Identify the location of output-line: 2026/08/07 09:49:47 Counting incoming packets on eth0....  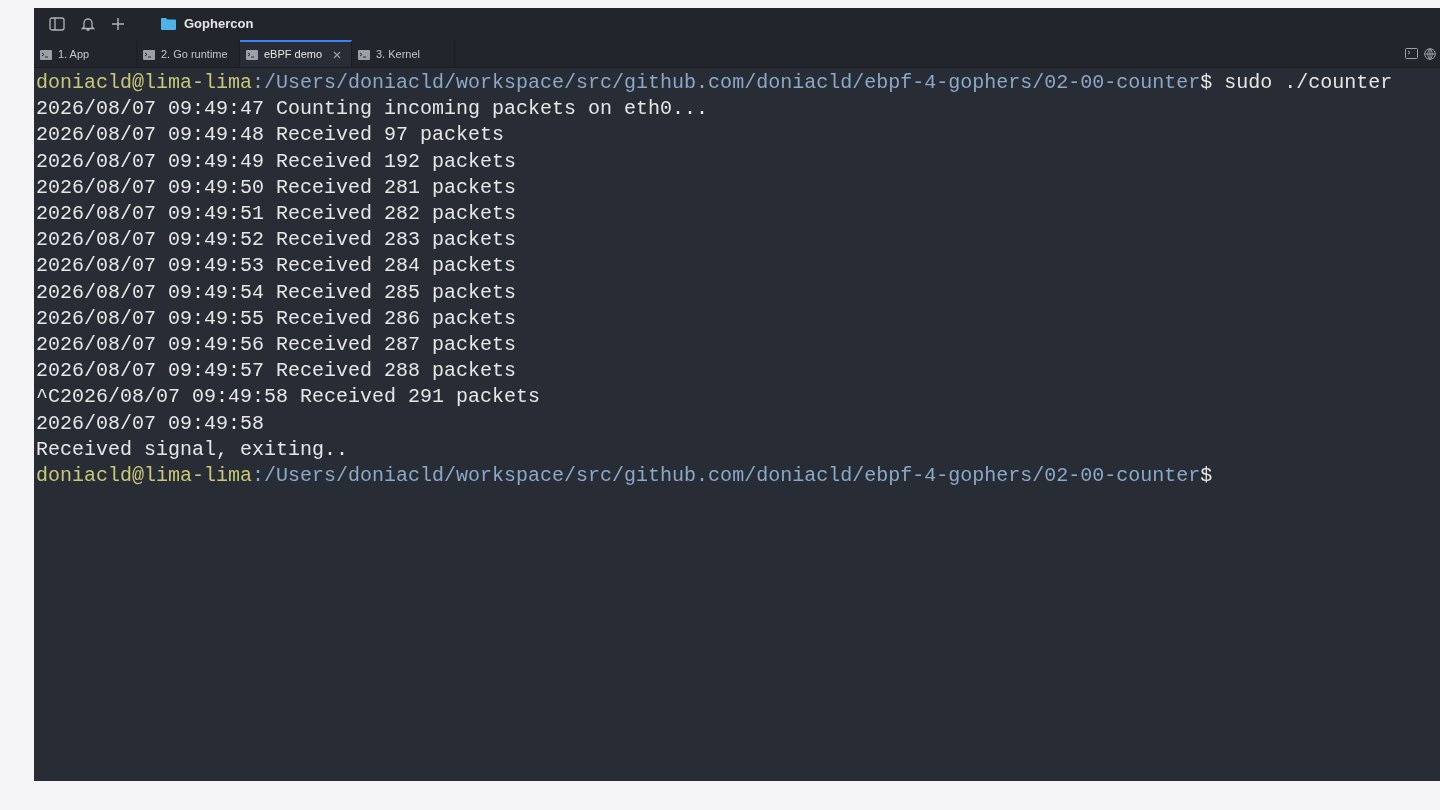
(372, 109).